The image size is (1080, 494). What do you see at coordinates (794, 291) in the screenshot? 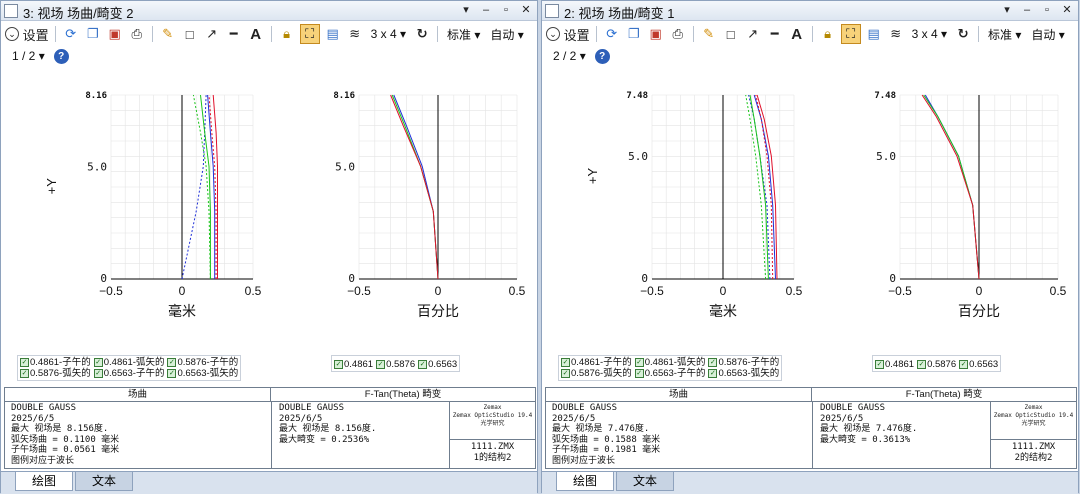
I see `x-tick-label-max: 0.5` at bounding box center [794, 291].